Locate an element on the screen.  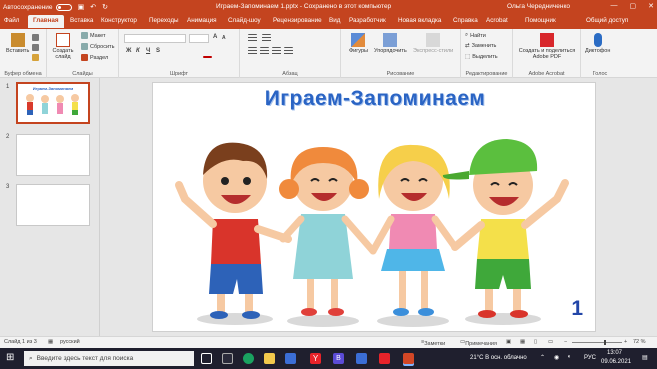
cortana-icon is located at coordinates (206, 358).